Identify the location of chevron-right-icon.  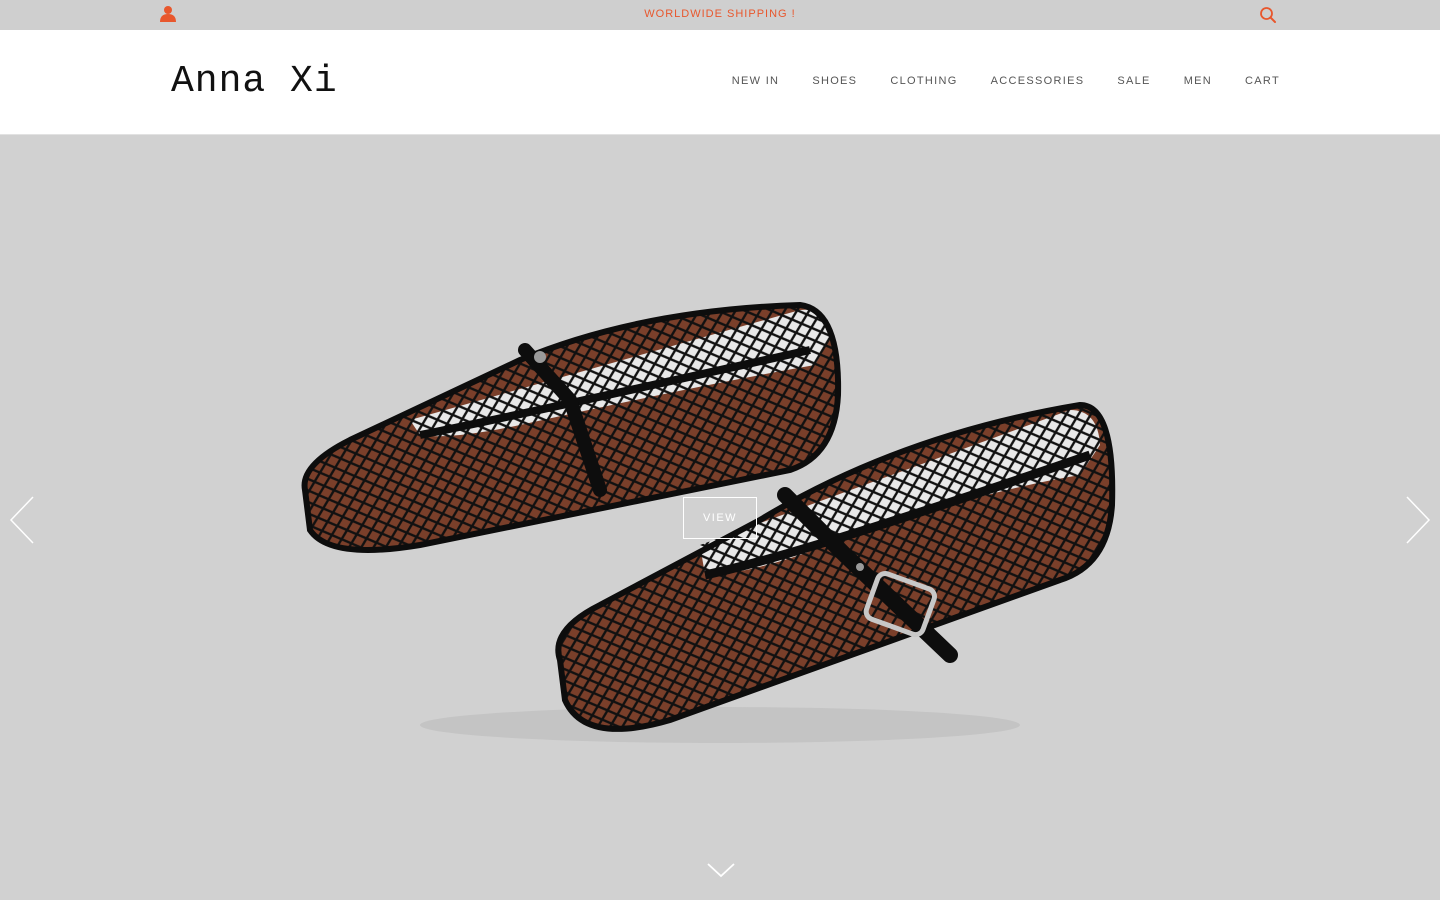
(1417, 520).